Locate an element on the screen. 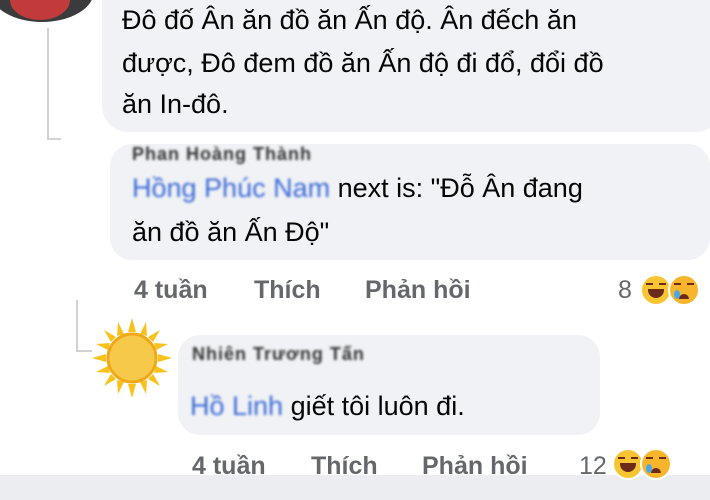 Image resolution: width=710 pixels, height=500 pixels. thread-line is located at coordinates (48, 83).